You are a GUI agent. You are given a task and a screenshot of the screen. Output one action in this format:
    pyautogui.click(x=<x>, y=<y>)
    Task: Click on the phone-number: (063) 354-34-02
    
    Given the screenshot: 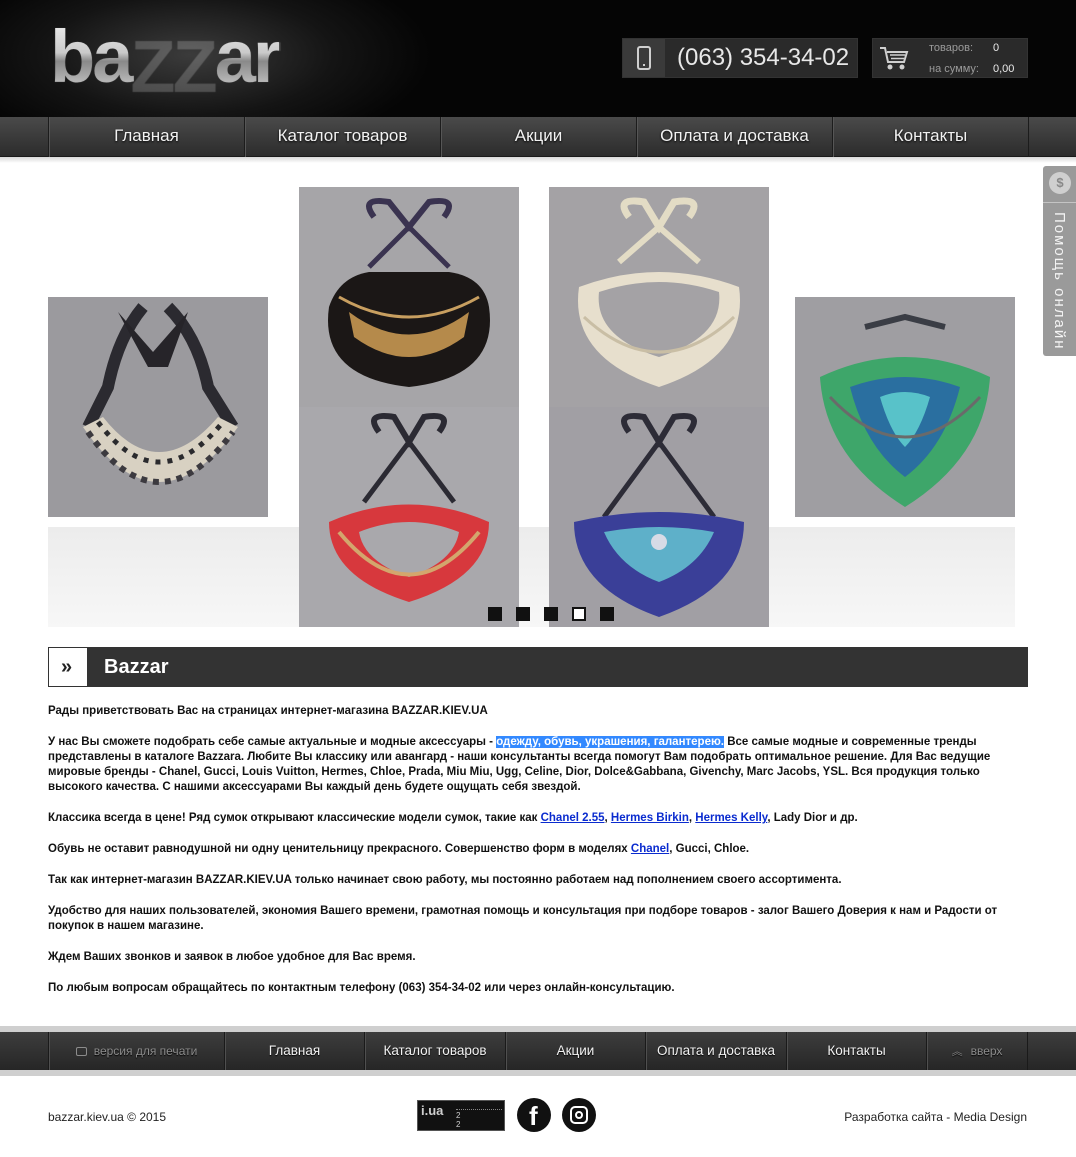 What is the action you would take?
    pyautogui.click(x=763, y=57)
    